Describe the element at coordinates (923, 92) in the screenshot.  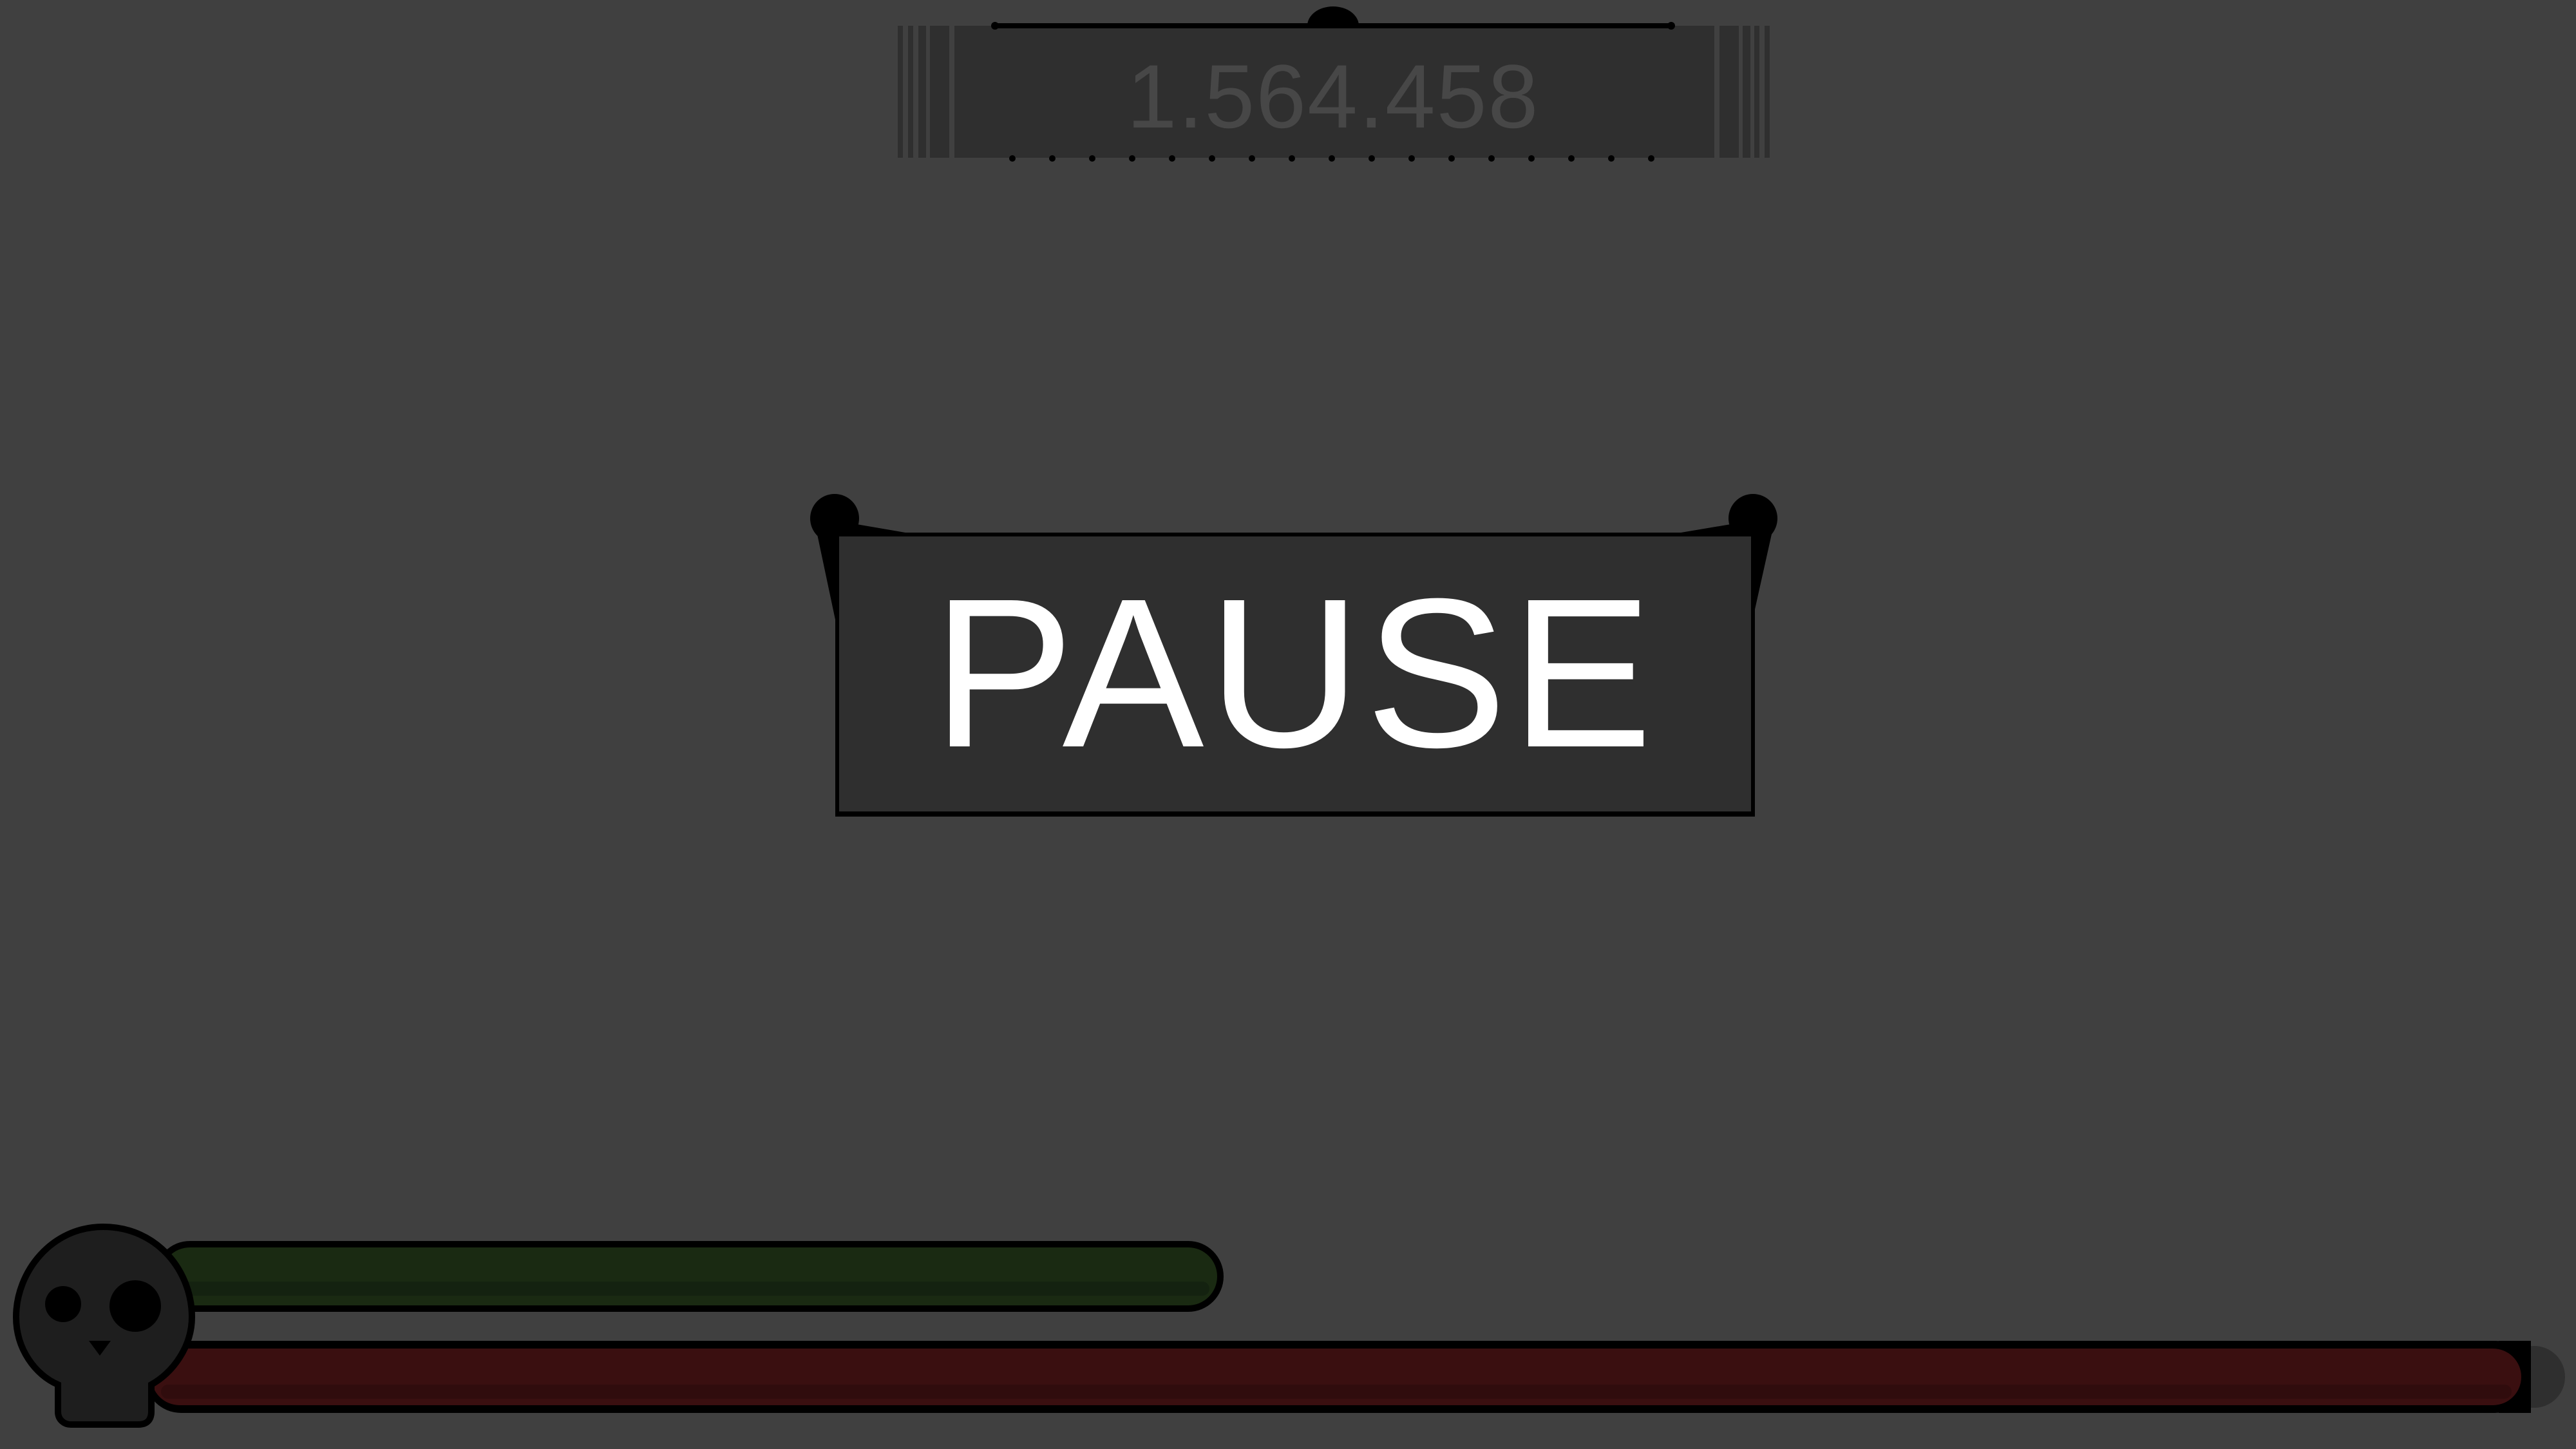
I see `score-plaque-left-stripes` at that location.